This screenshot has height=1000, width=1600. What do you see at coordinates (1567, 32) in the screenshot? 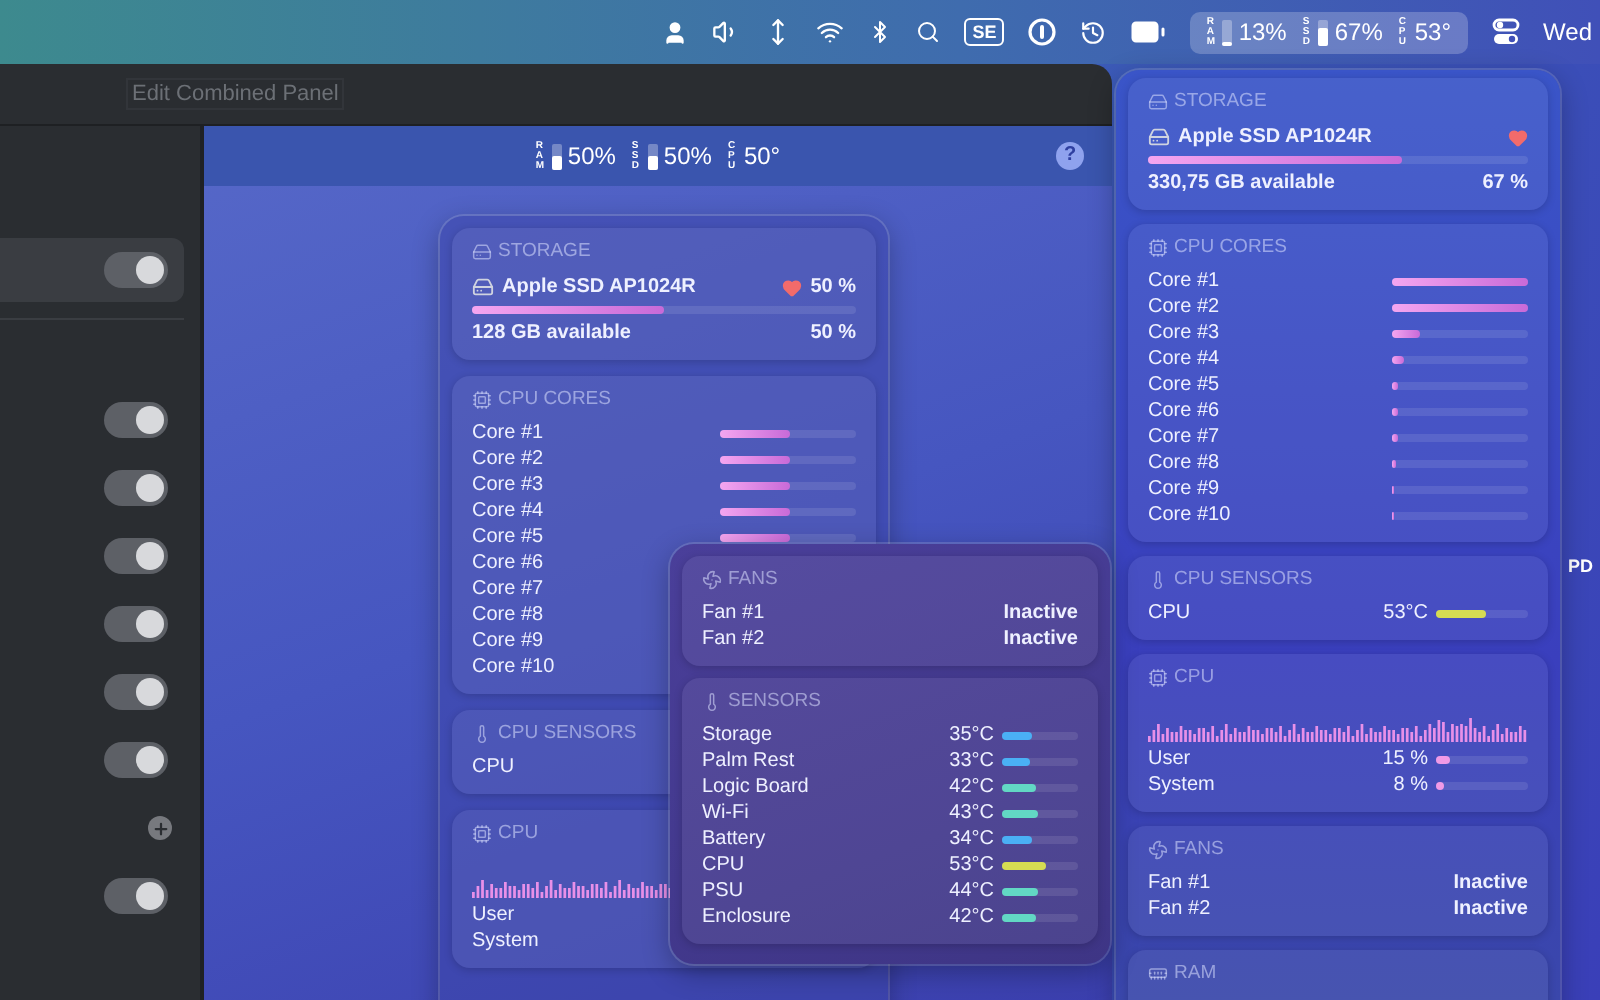
I see `menu-bar-clock: Wed` at bounding box center [1567, 32].